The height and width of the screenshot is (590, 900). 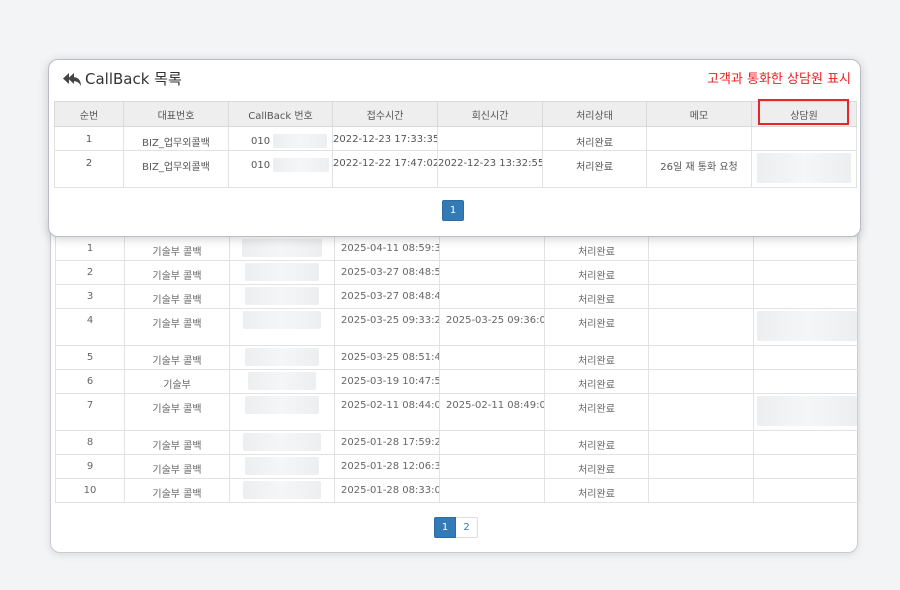 What do you see at coordinates (457, 296) in the screenshot?
I see `table-row: 3 기술부 콜백 2025-03-27 08:48:44 처리완료` at bounding box center [457, 296].